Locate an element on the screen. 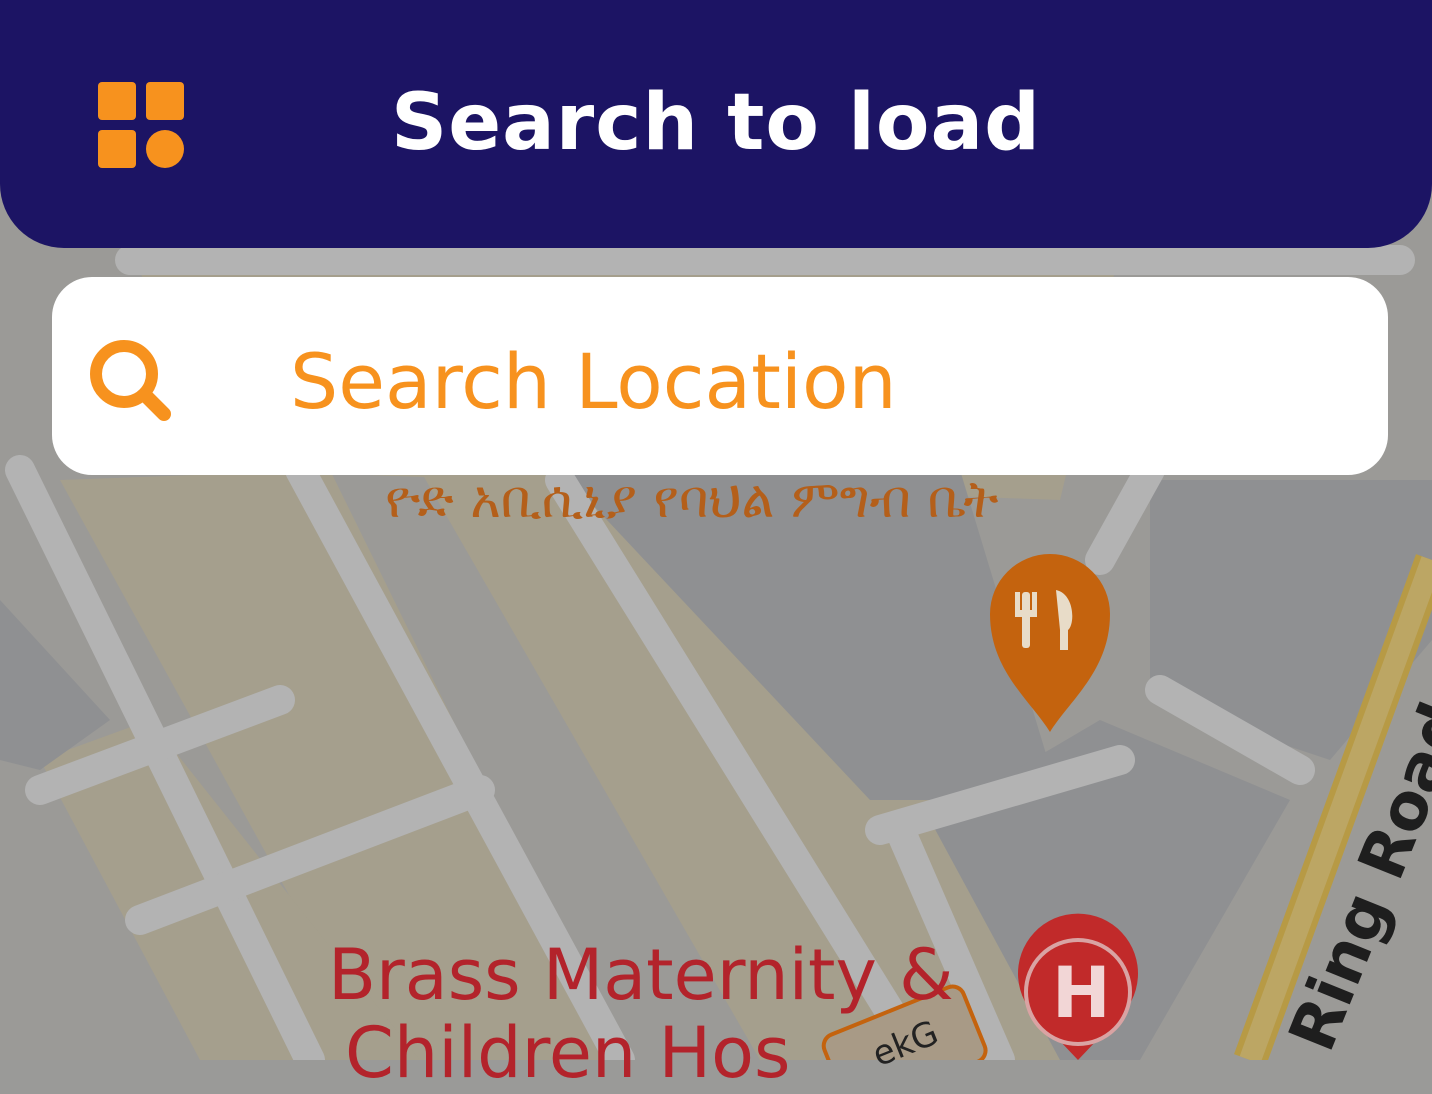 This screenshot has height=1094, width=1432. hospital-letter: H is located at coordinates (1081, 993).